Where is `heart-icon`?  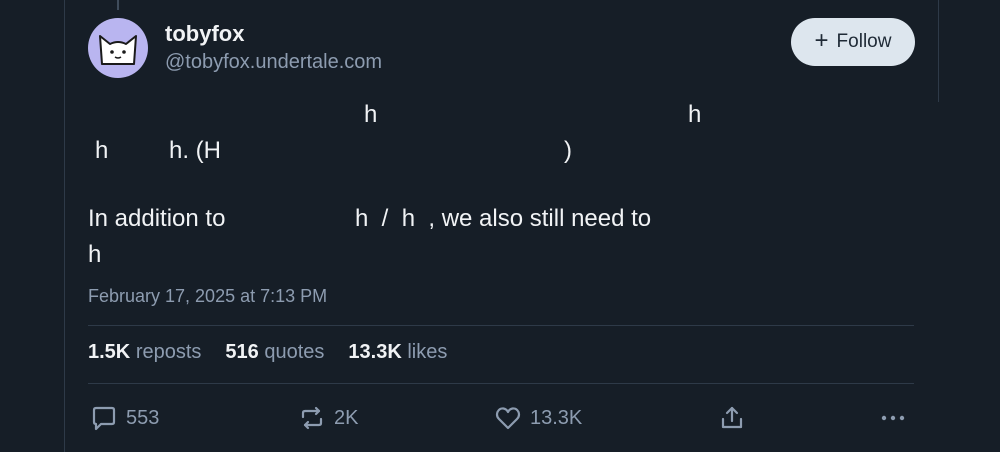 heart-icon is located at coordinates (508, 418).